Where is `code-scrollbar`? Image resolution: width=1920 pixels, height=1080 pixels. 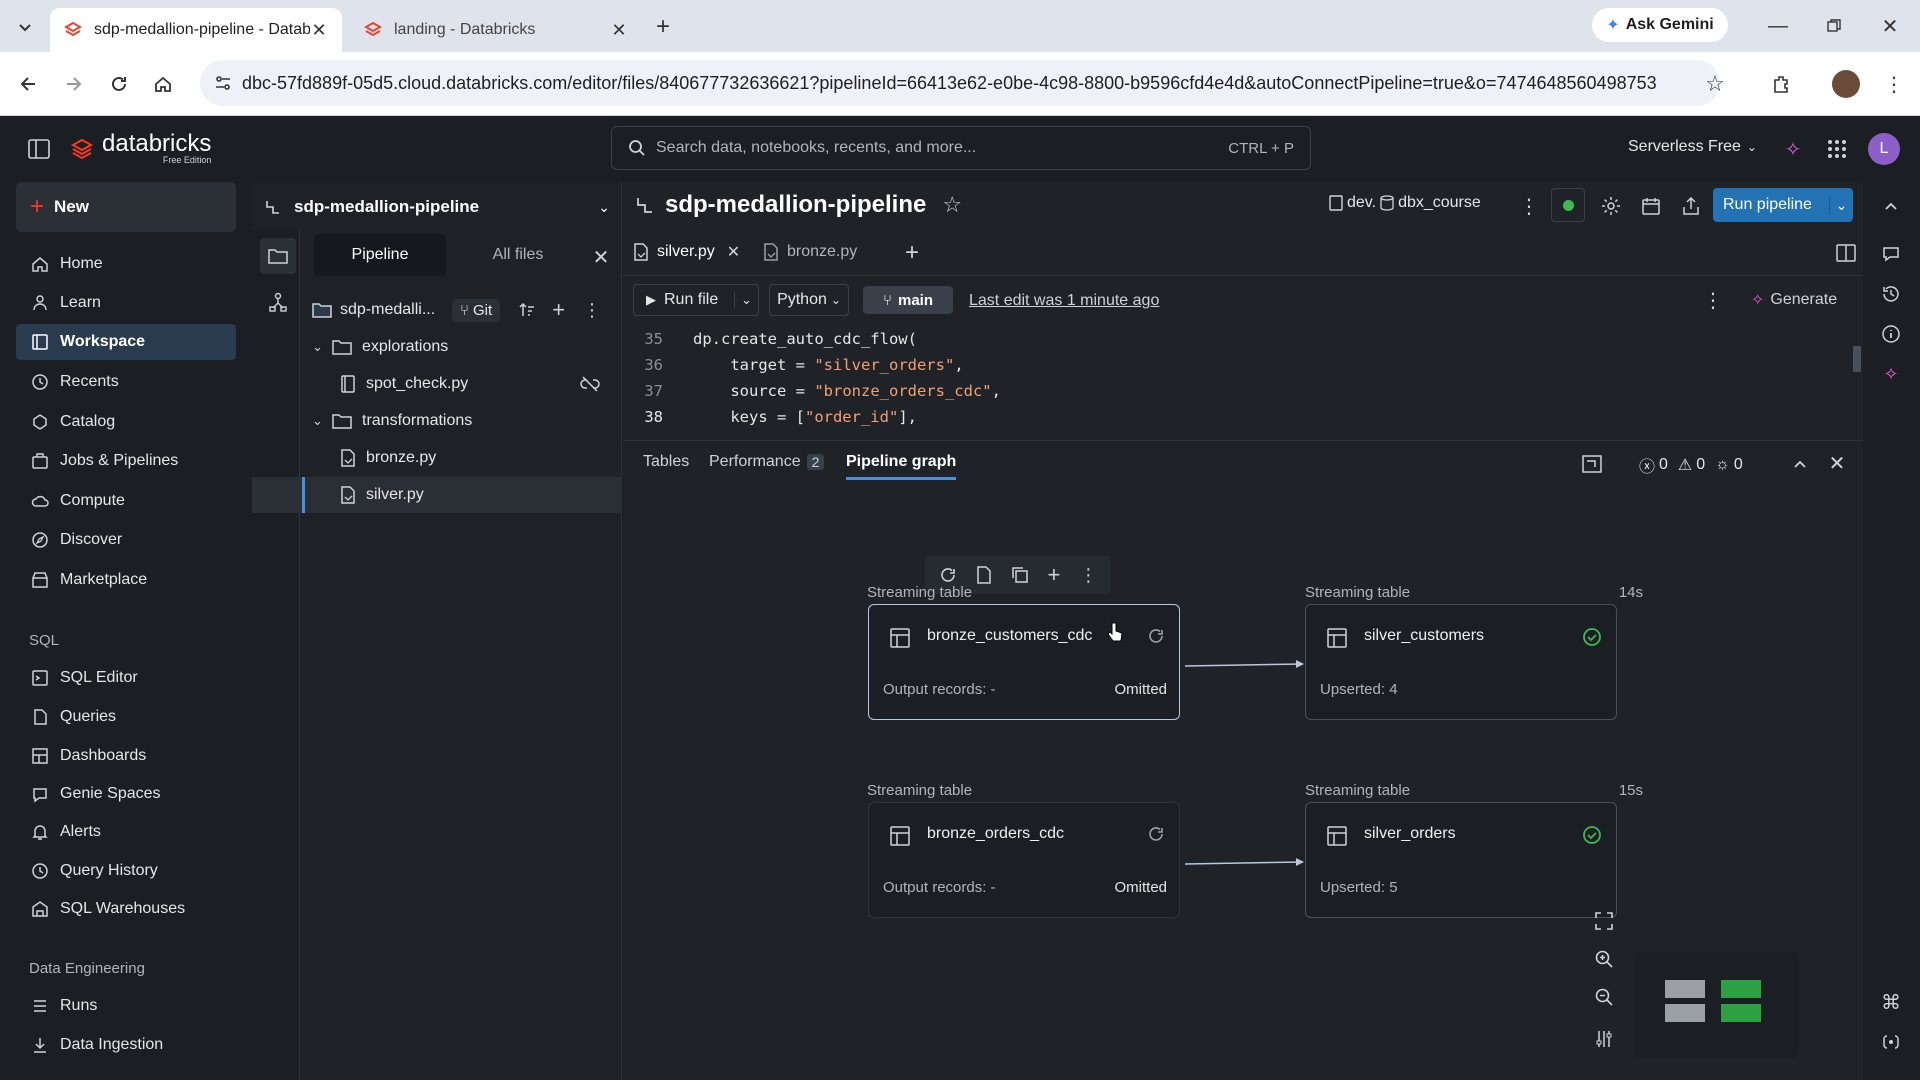 code-scrollbar is located at coordinates (1857, 376).